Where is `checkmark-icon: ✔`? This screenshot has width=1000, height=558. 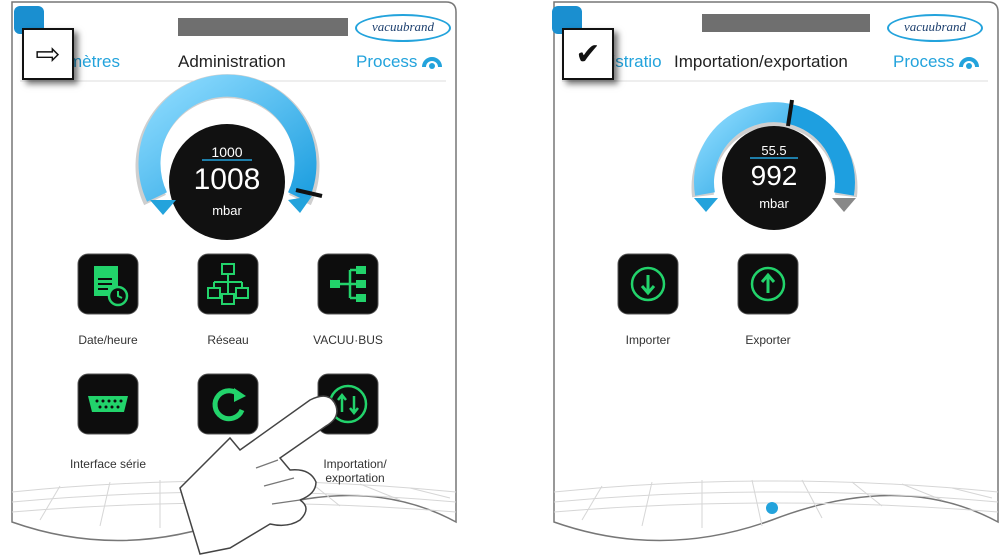 checkmark-icon: ✔ is located at coordinates (588, 54).